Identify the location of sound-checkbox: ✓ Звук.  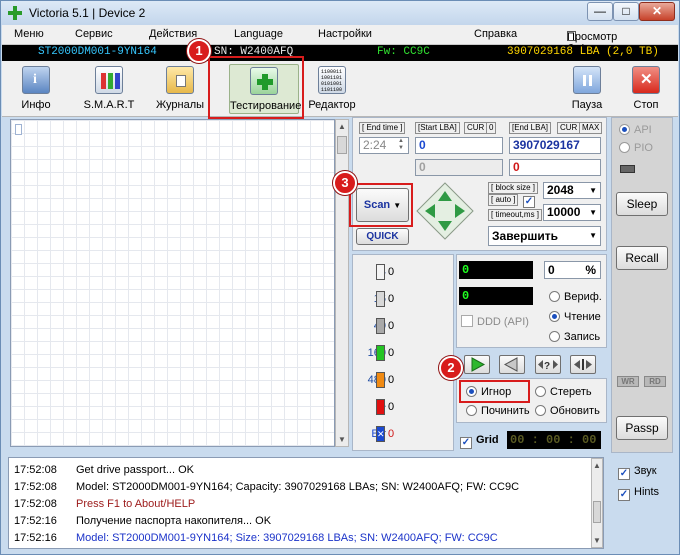
(637, 472).